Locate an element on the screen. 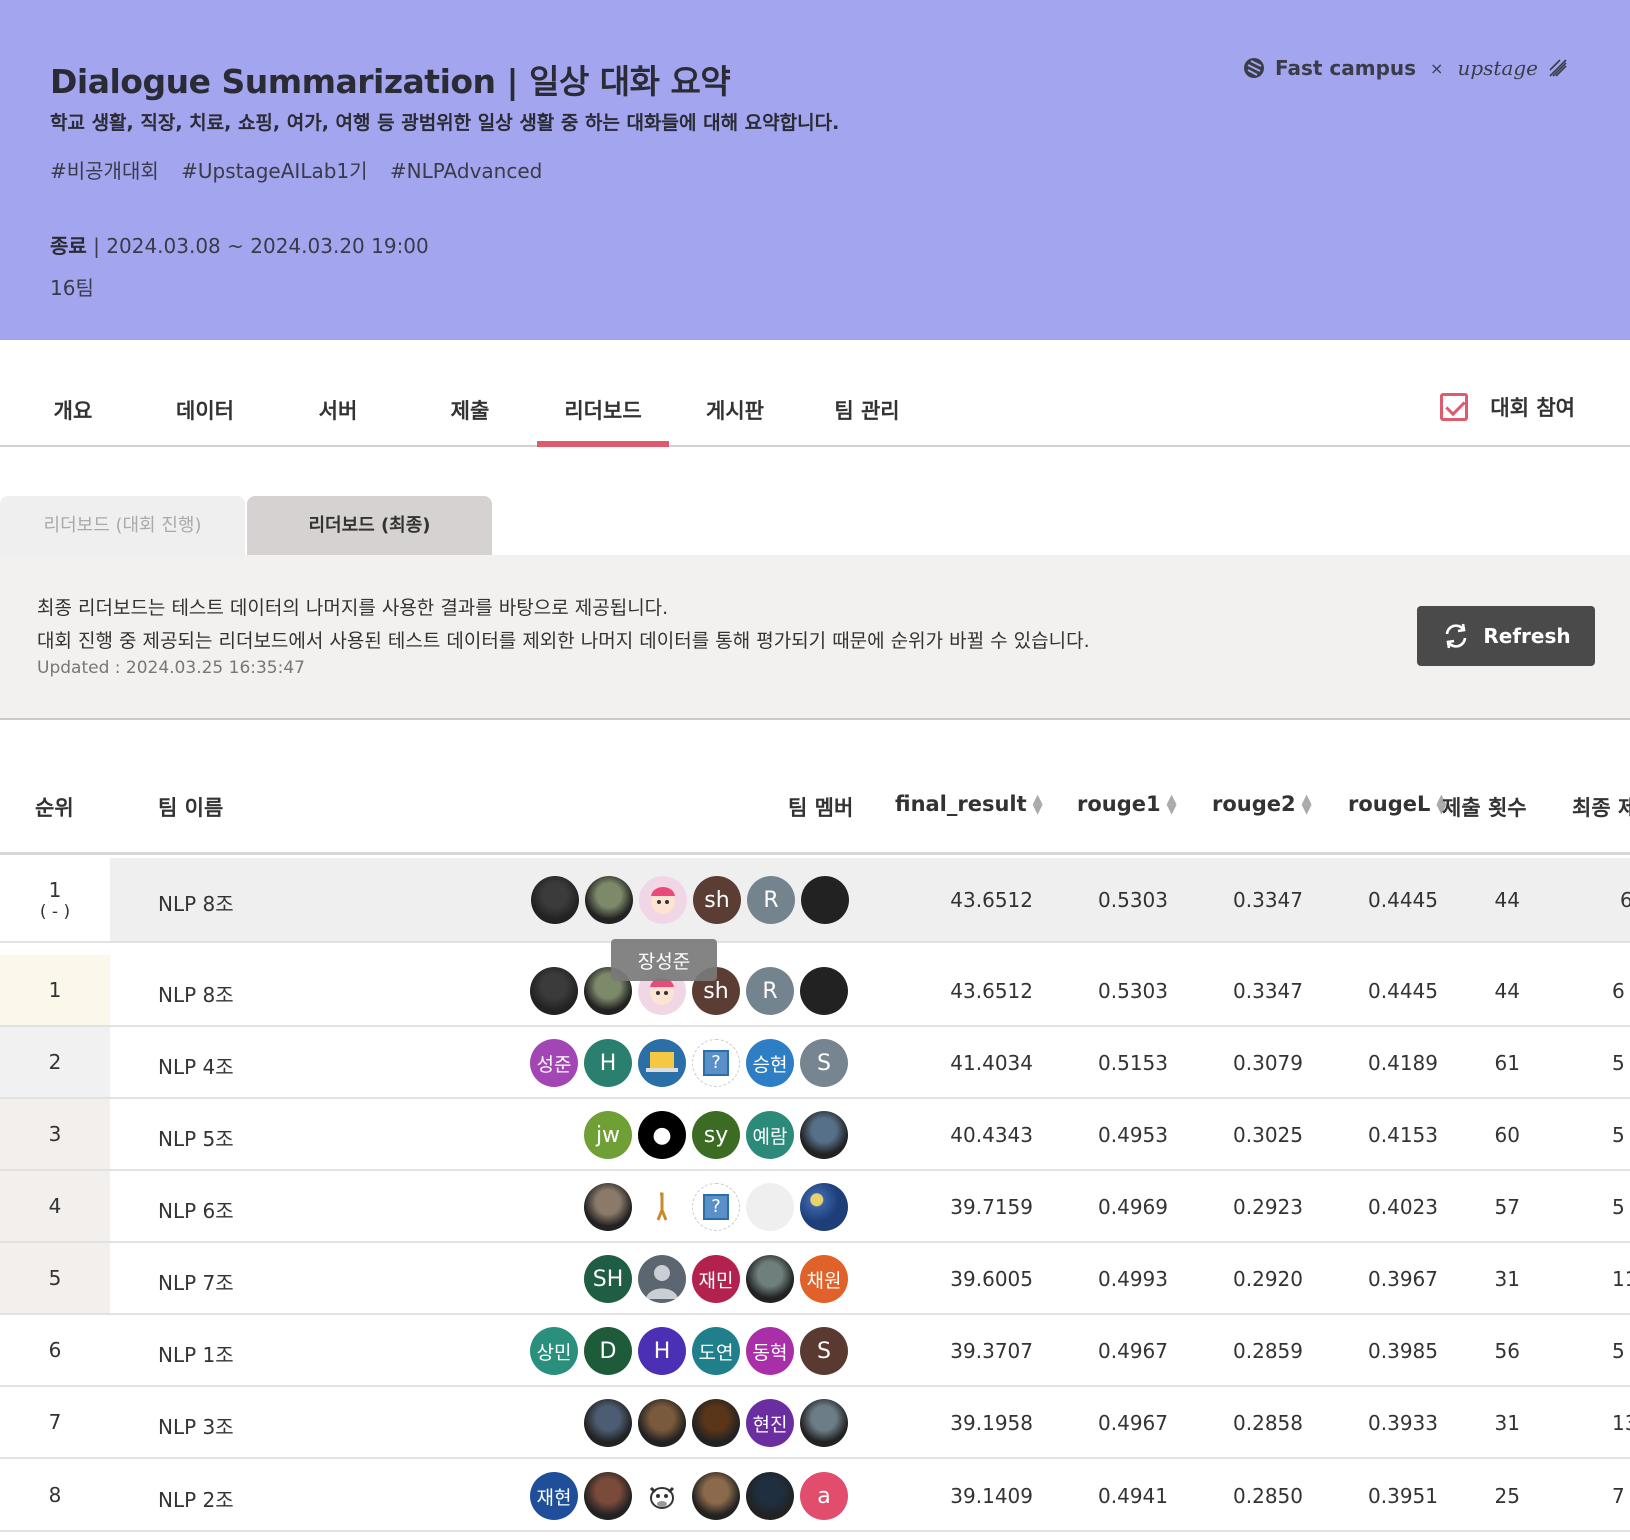  avatar-giraffe-icon is located at coordinates (662, 1207).